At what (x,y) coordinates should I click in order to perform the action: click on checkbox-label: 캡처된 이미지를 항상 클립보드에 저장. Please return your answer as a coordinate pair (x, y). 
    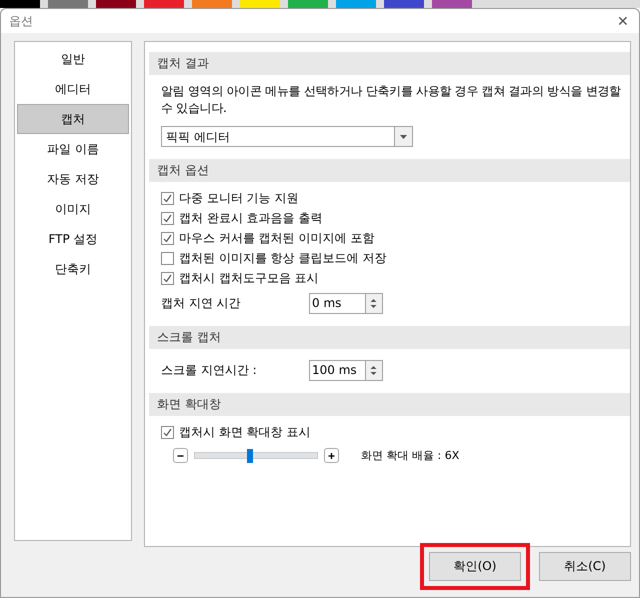
    Looking at the image, I should click on (282, 258).